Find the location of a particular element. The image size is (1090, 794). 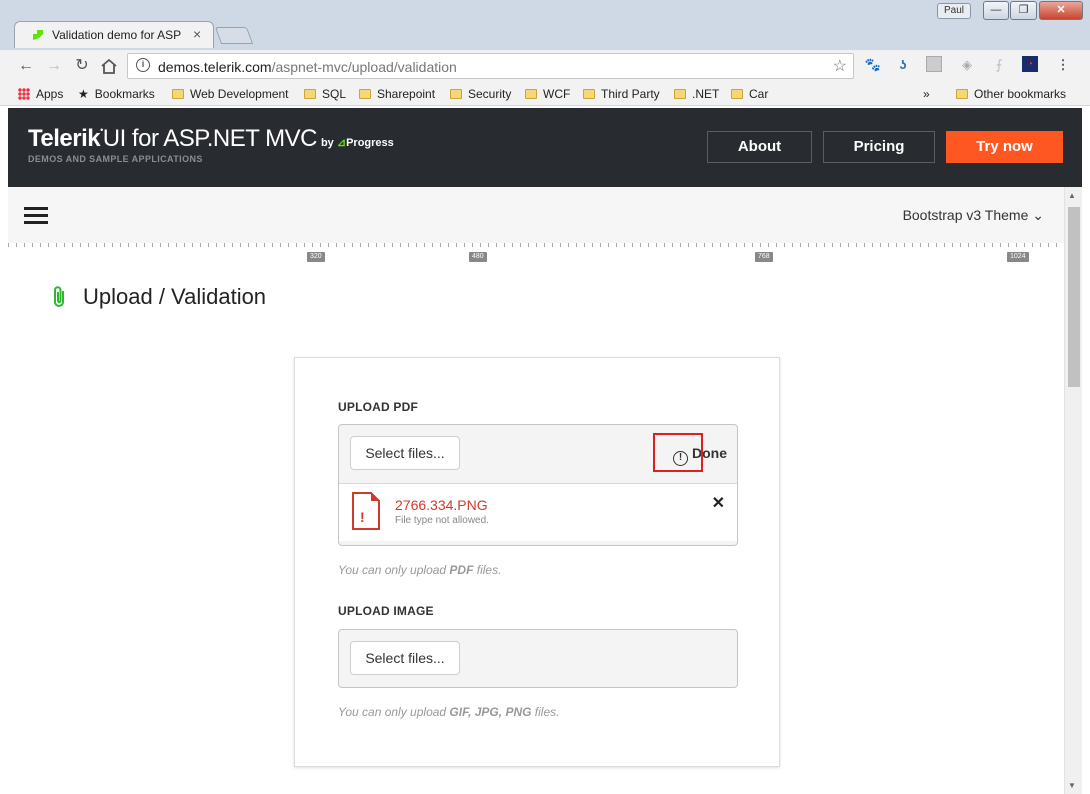

tab-close-icon: × is located at coordinates (197, 34).